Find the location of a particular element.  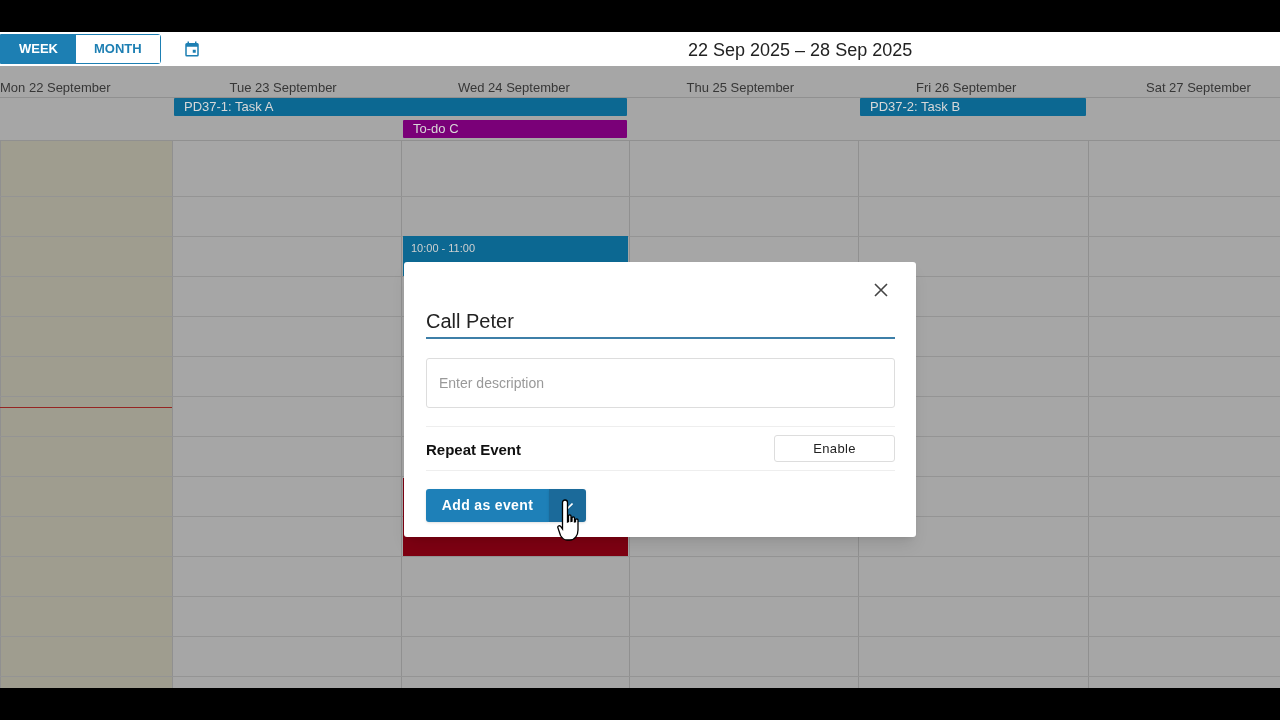

day-header: Mon 22 September is located at coordinates (55, 88).